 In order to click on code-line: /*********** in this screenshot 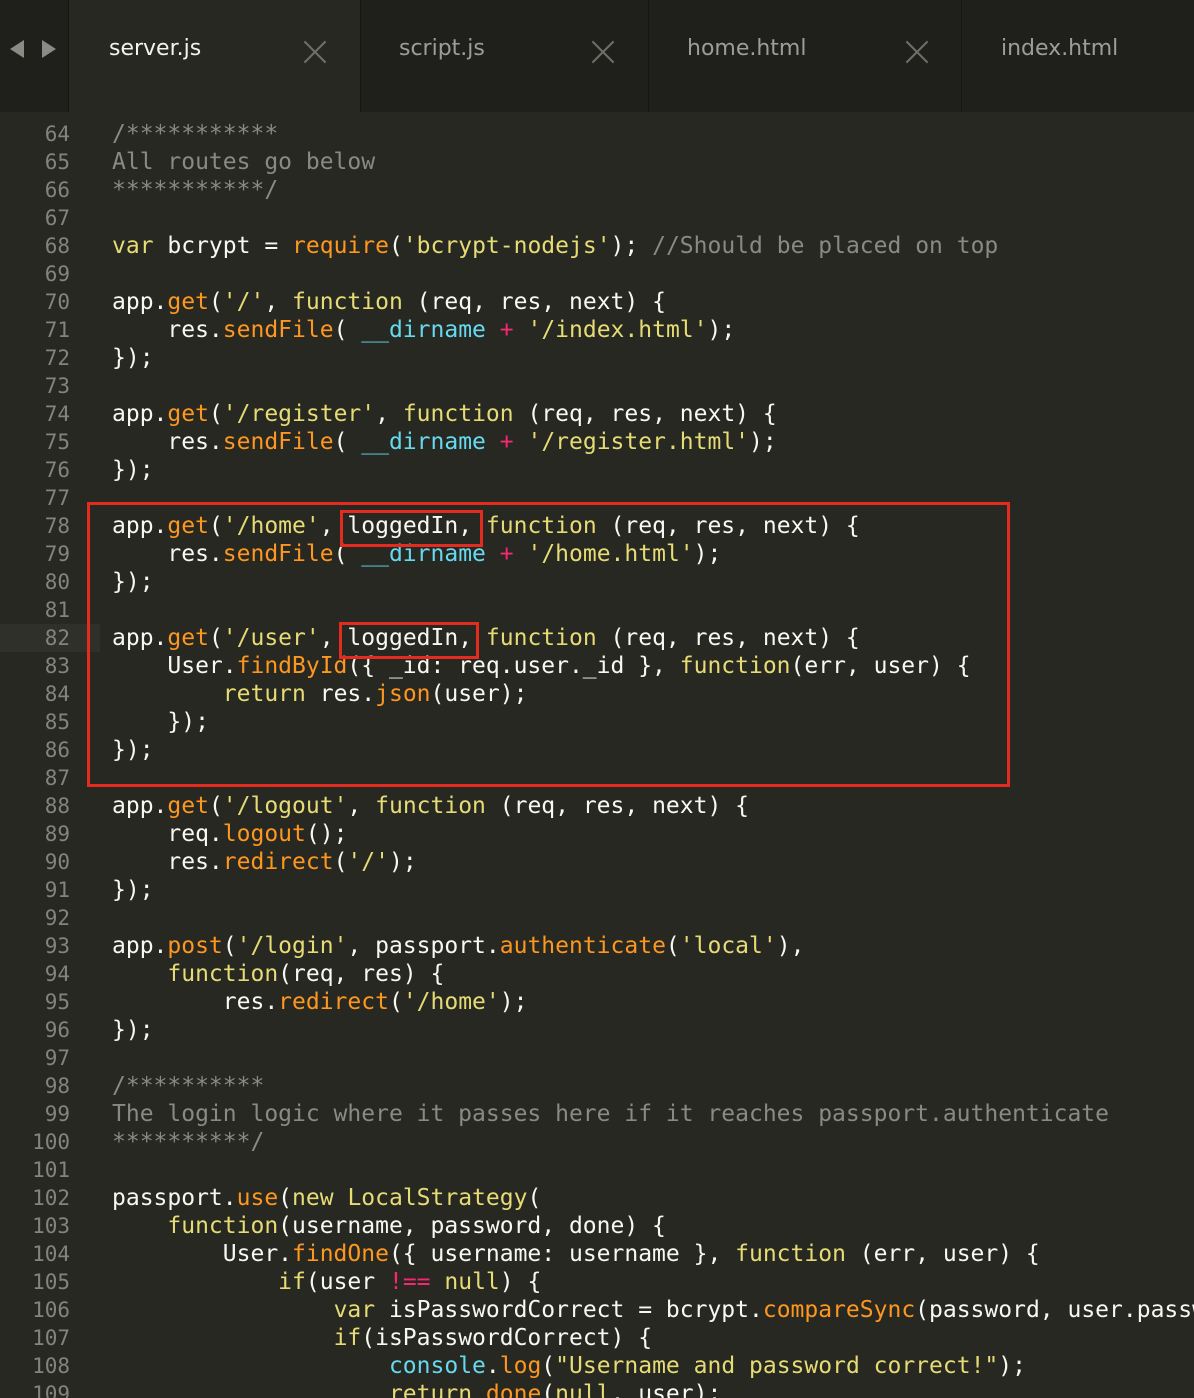, I will do `click(195, 134)`.